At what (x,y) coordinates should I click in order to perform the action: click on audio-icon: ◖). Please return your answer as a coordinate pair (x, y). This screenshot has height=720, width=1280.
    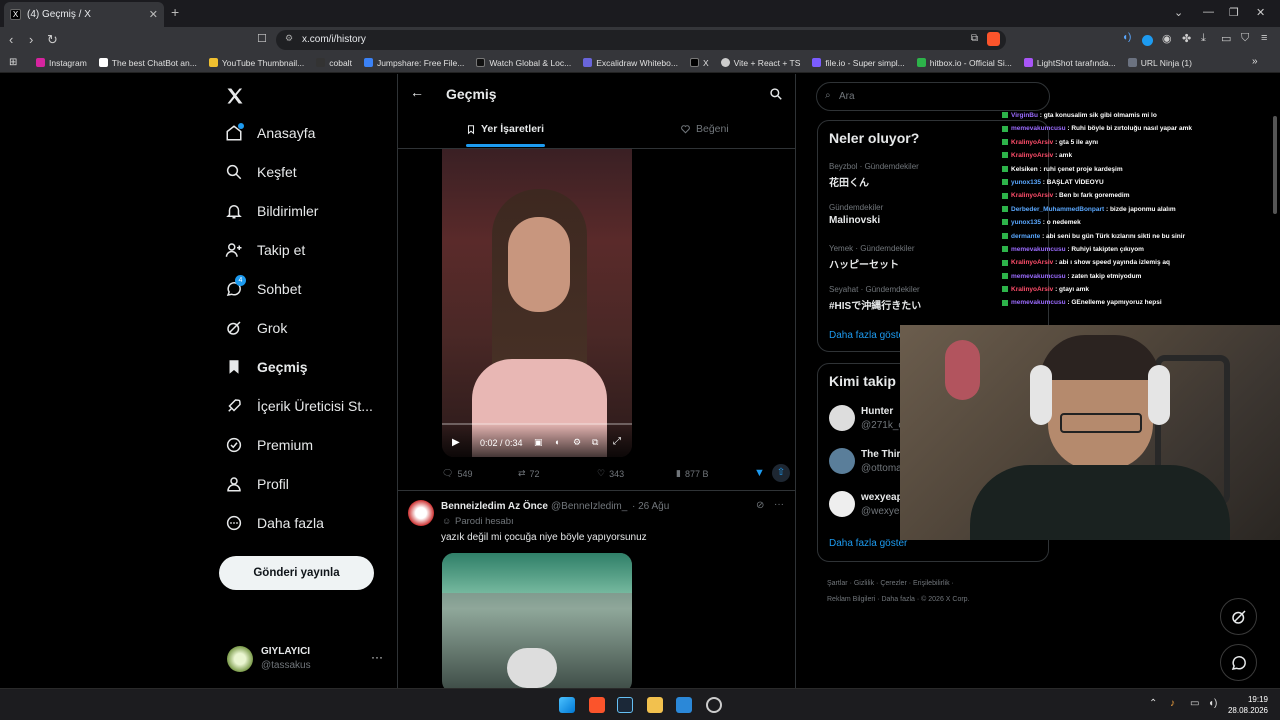
    Looking at the image, I should click on (1126, 37).